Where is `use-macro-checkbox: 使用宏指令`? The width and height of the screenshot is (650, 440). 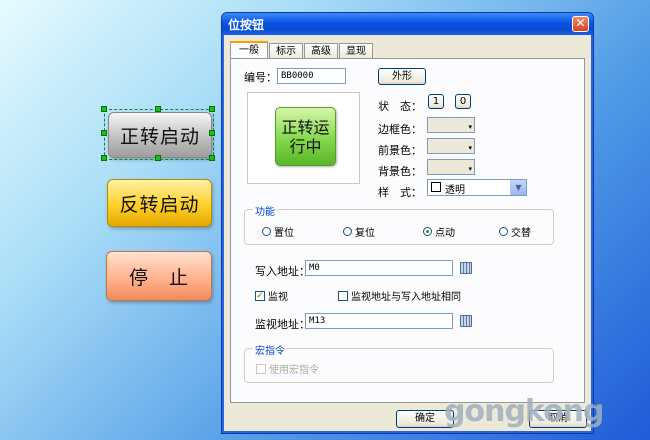 use-macro-checkbox: 使用宏指令 is located at coordinates (287, 368).